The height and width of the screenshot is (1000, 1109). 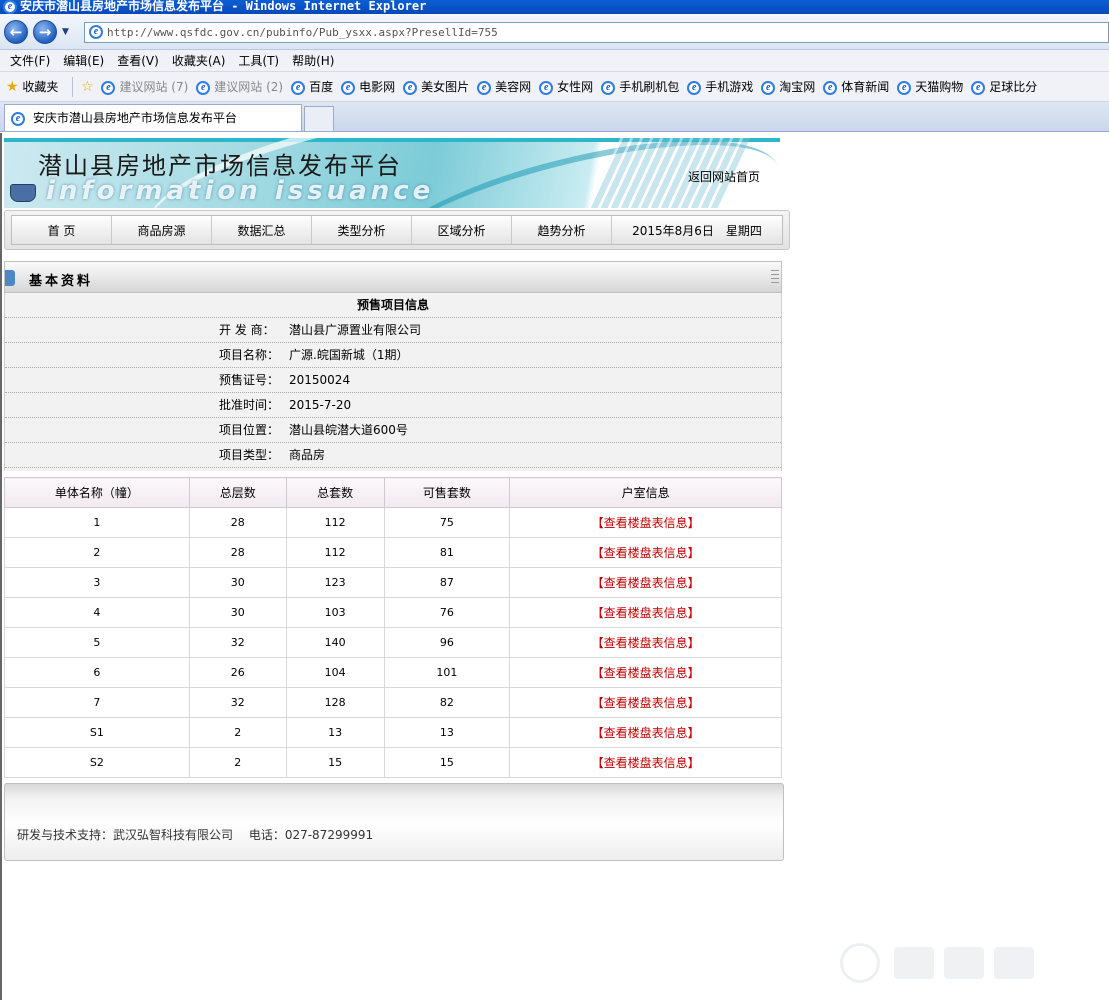 I want to click on page-footer: 研发与技术支持：武汉弘智科技有限公司 电话：027-87299991, so click(x=394, y=822).